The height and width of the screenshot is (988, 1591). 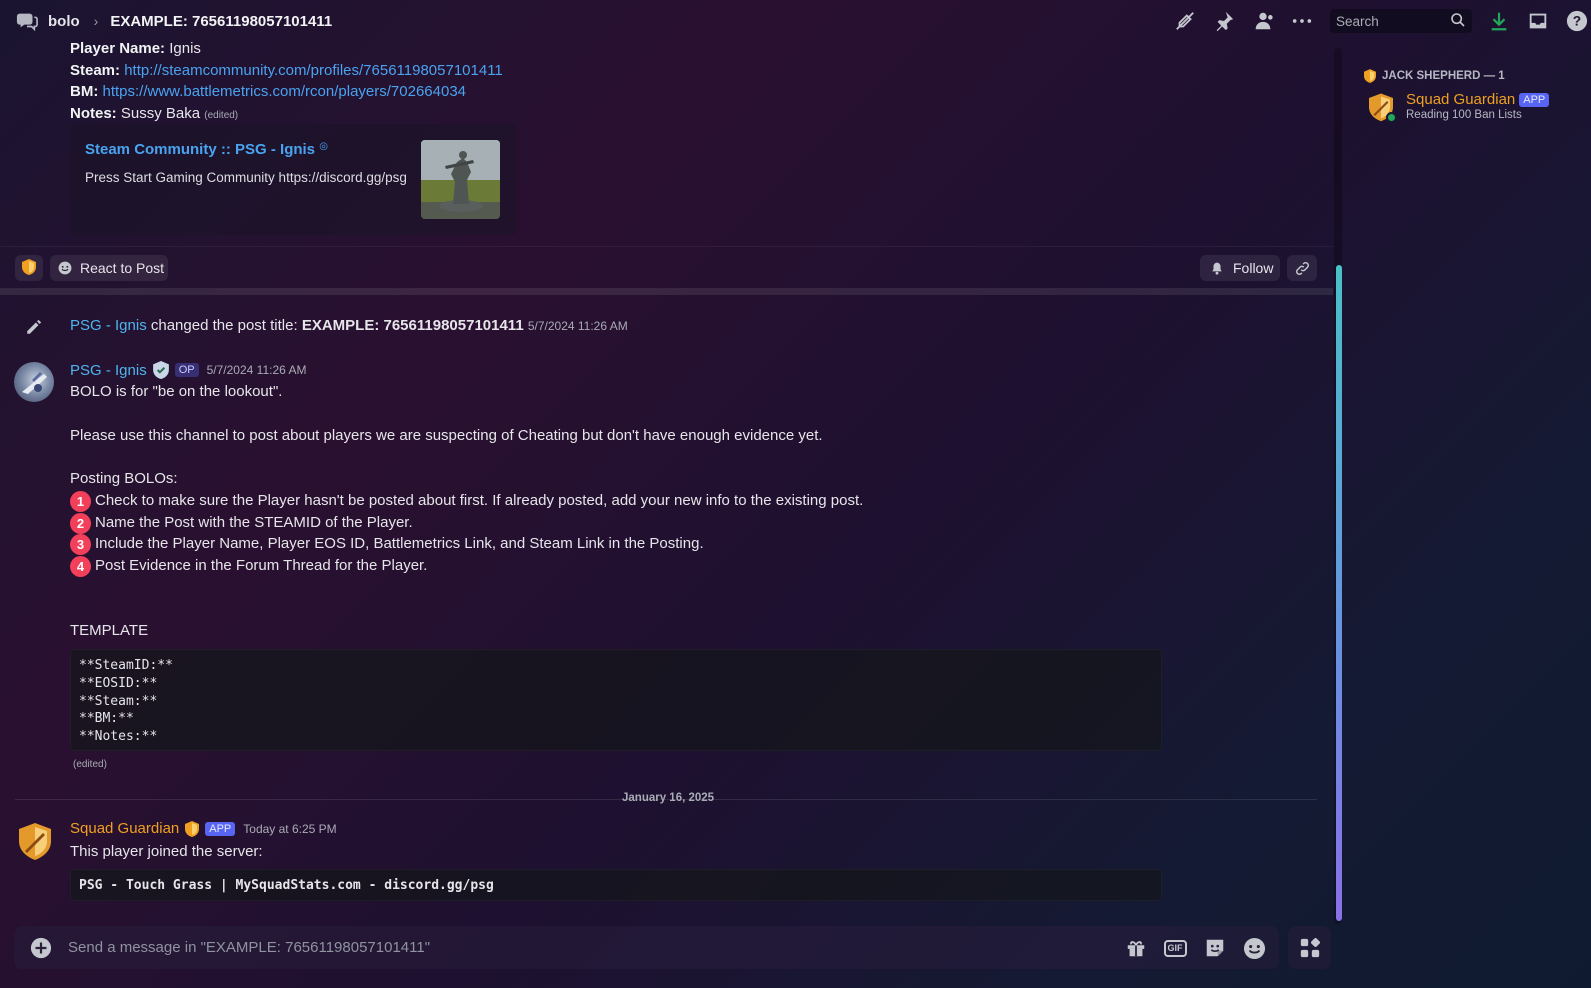 What do you see at coordinates (185, 49) in the screenshot?
I see `player-name-value: Ignis` at bounding box center [185, 49].